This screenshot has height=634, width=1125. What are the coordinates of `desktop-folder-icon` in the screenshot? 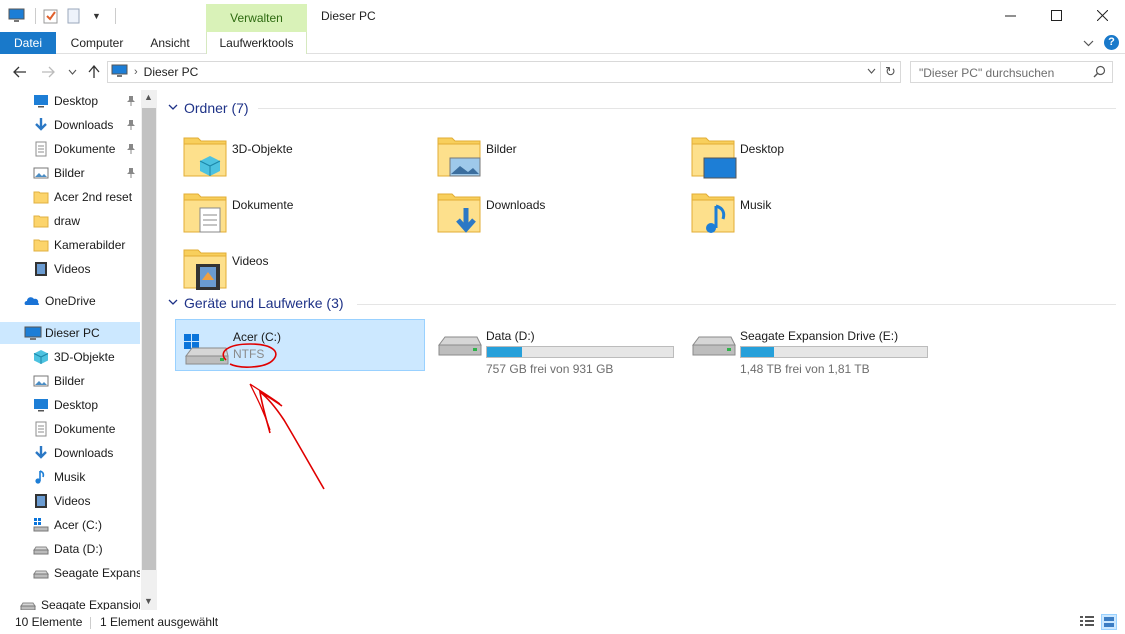 It's located at (714, 156).